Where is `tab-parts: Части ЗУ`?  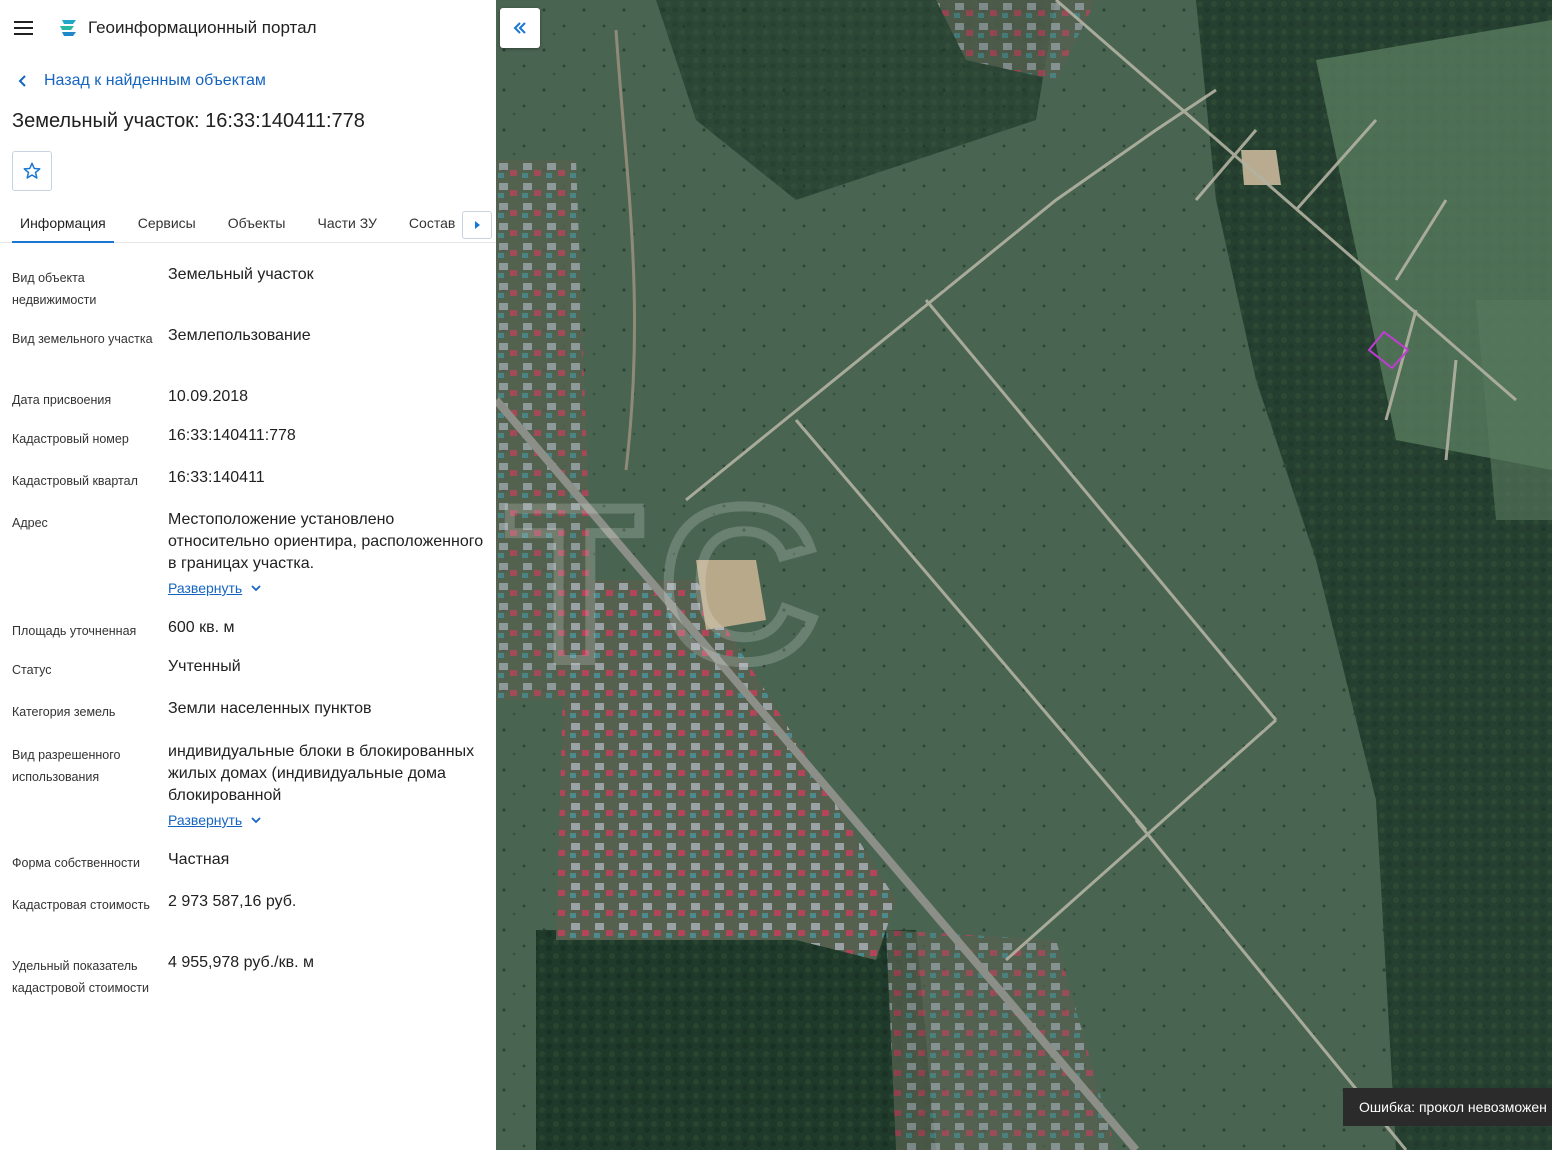
tab-parts: Части ЗУ is located at coordinates (346, 226).